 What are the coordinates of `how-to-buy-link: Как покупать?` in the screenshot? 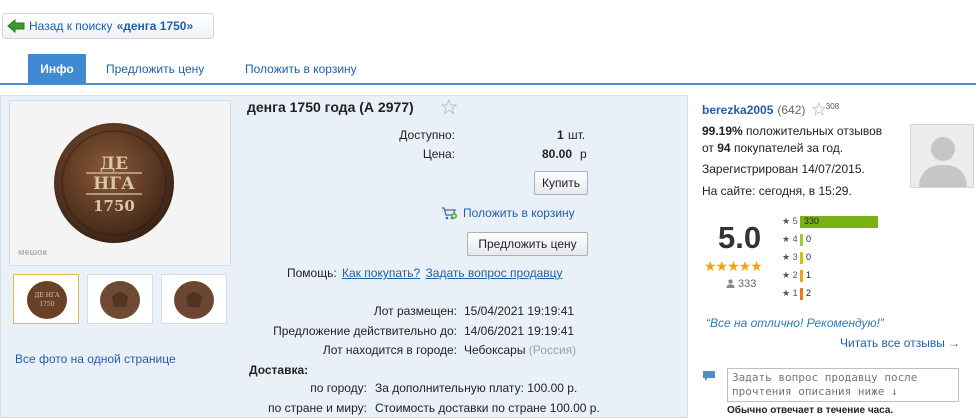 It's located at (381, 273).